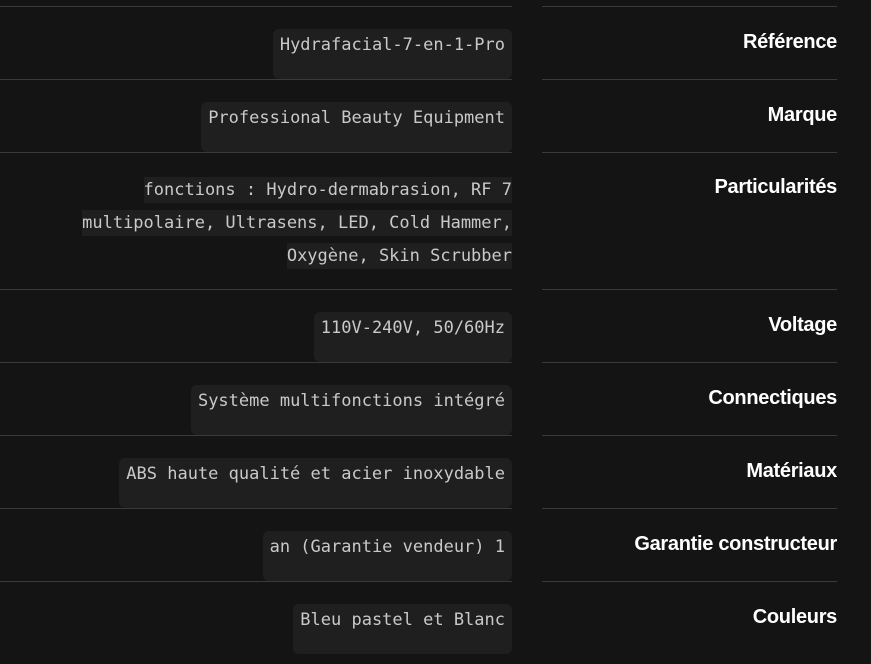 The image size is (871, 664). I want to click on spec-value-garantie: an (Garantie vendeur) 1, so click(387, 556).